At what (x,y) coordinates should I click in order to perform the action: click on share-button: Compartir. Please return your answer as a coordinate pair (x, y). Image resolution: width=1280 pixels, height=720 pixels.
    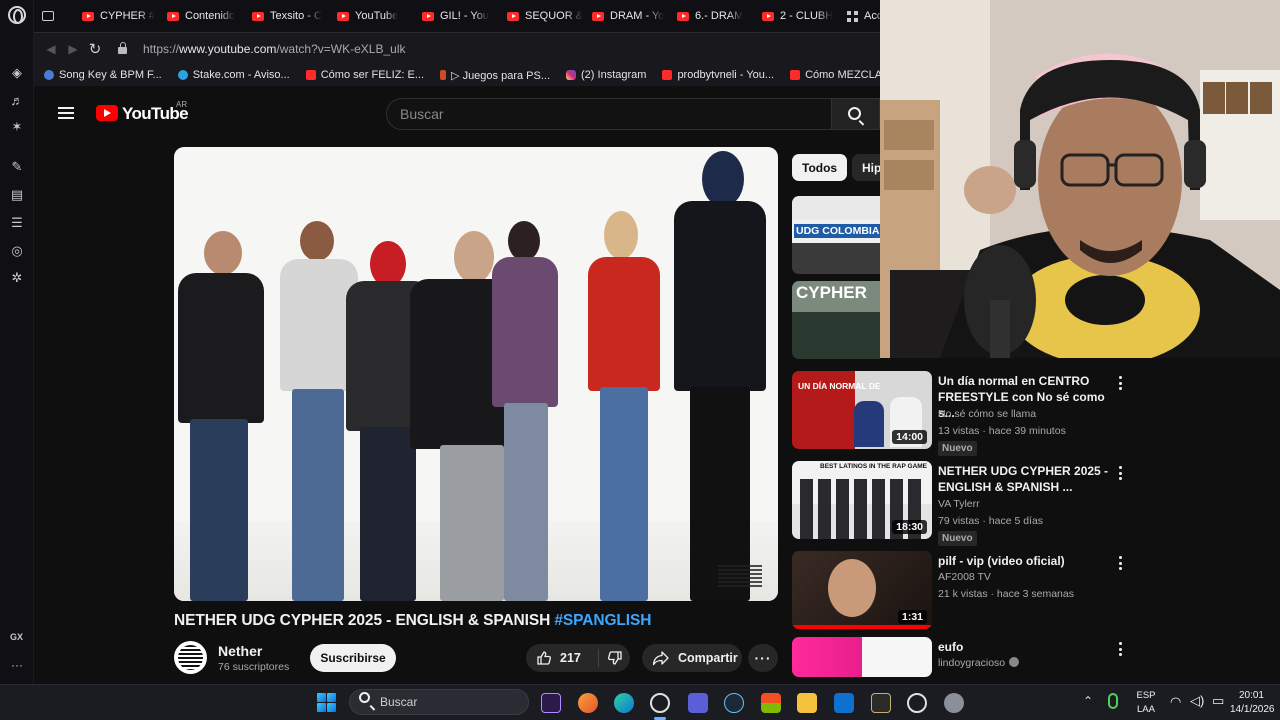
    Looking at the image, I should click on (692, 658).